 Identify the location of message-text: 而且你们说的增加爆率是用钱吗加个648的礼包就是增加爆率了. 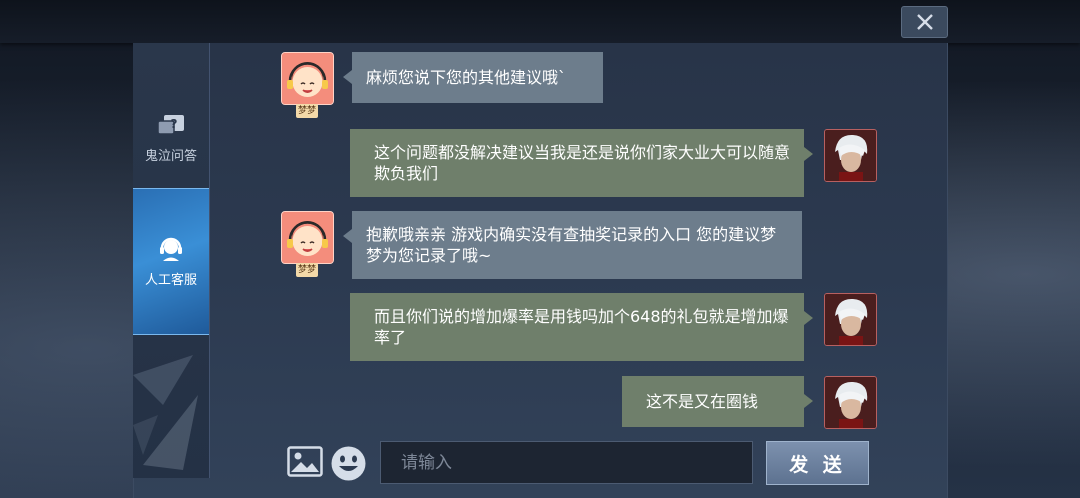
(581, 327).